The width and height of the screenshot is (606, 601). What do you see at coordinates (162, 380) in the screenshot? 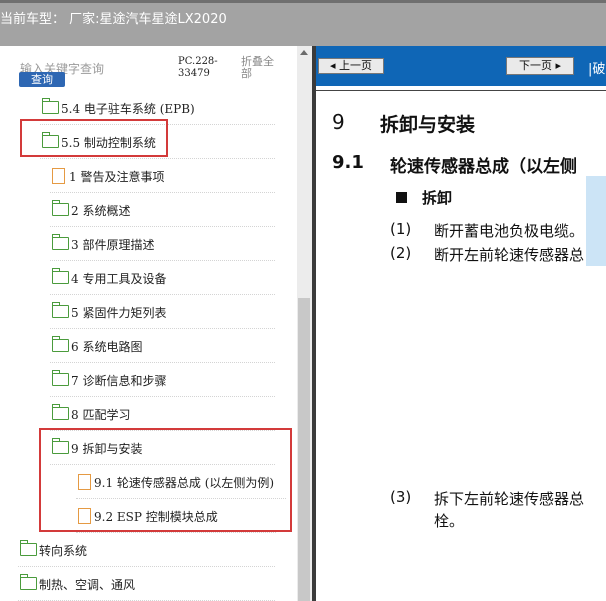
I see `tree-item-diagnosis: 7 诊断信息和步骤` at bounding box center [162, 380].